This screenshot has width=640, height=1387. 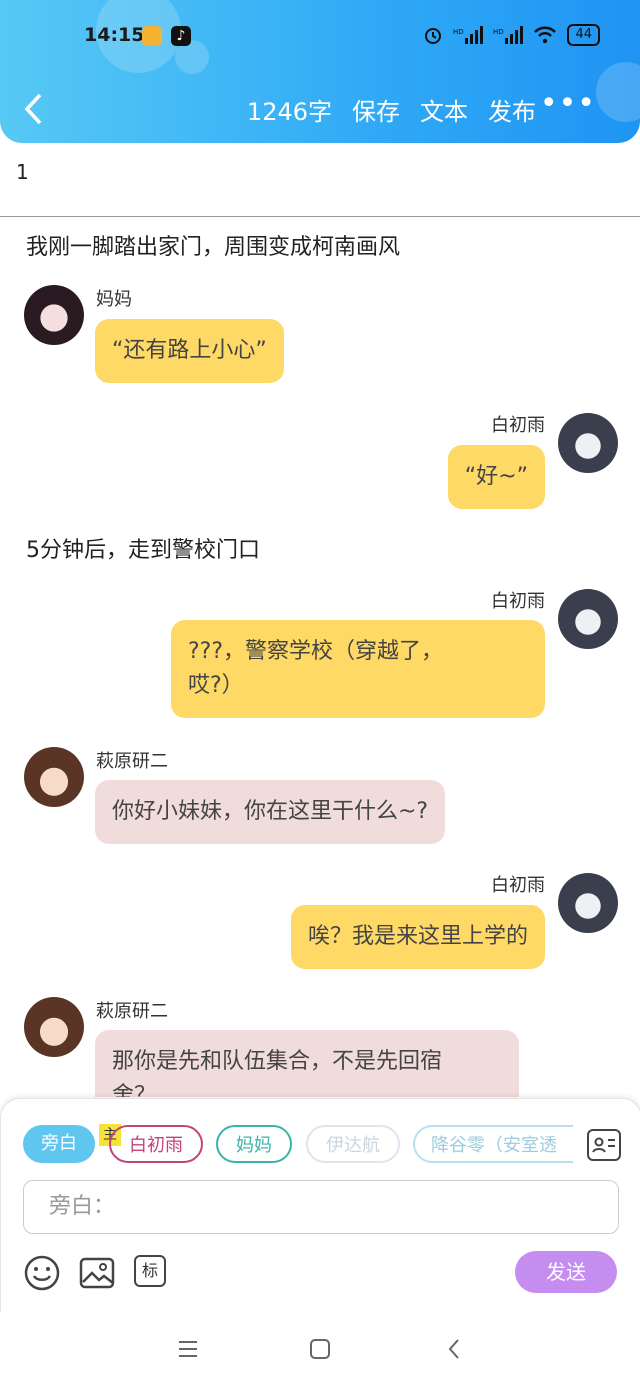 I want to click on publish-button: 发布, so click(x=512, y=109).